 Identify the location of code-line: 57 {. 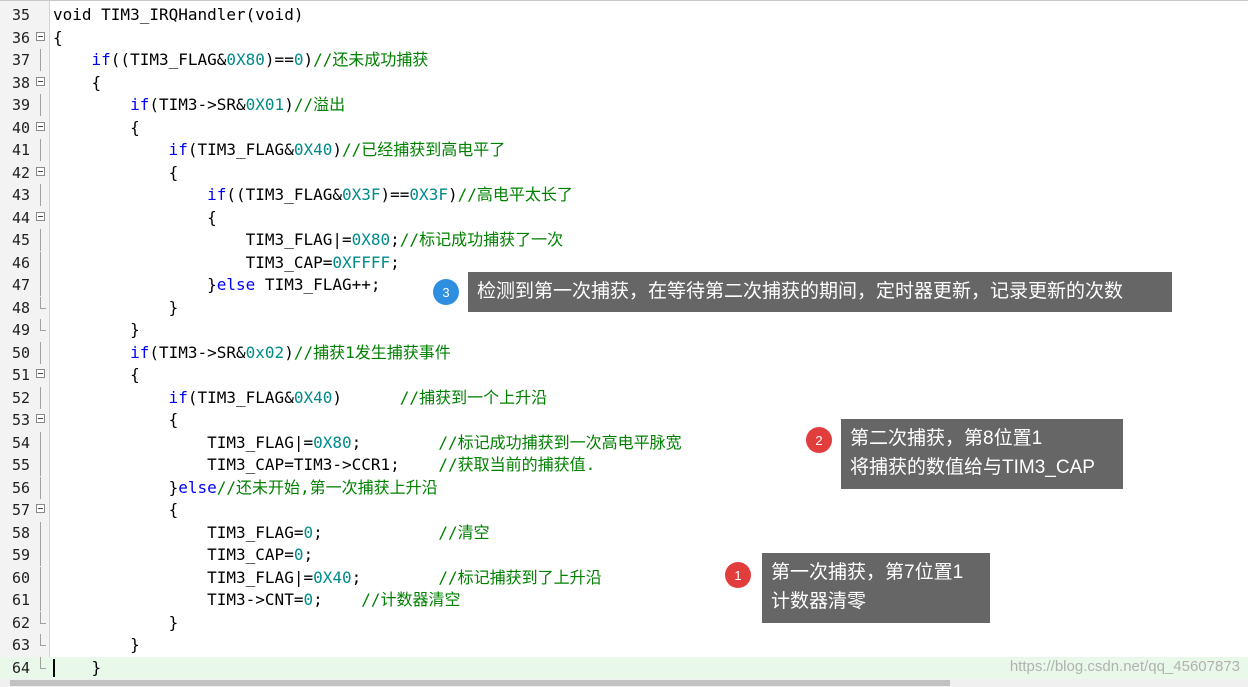
(624, 510).